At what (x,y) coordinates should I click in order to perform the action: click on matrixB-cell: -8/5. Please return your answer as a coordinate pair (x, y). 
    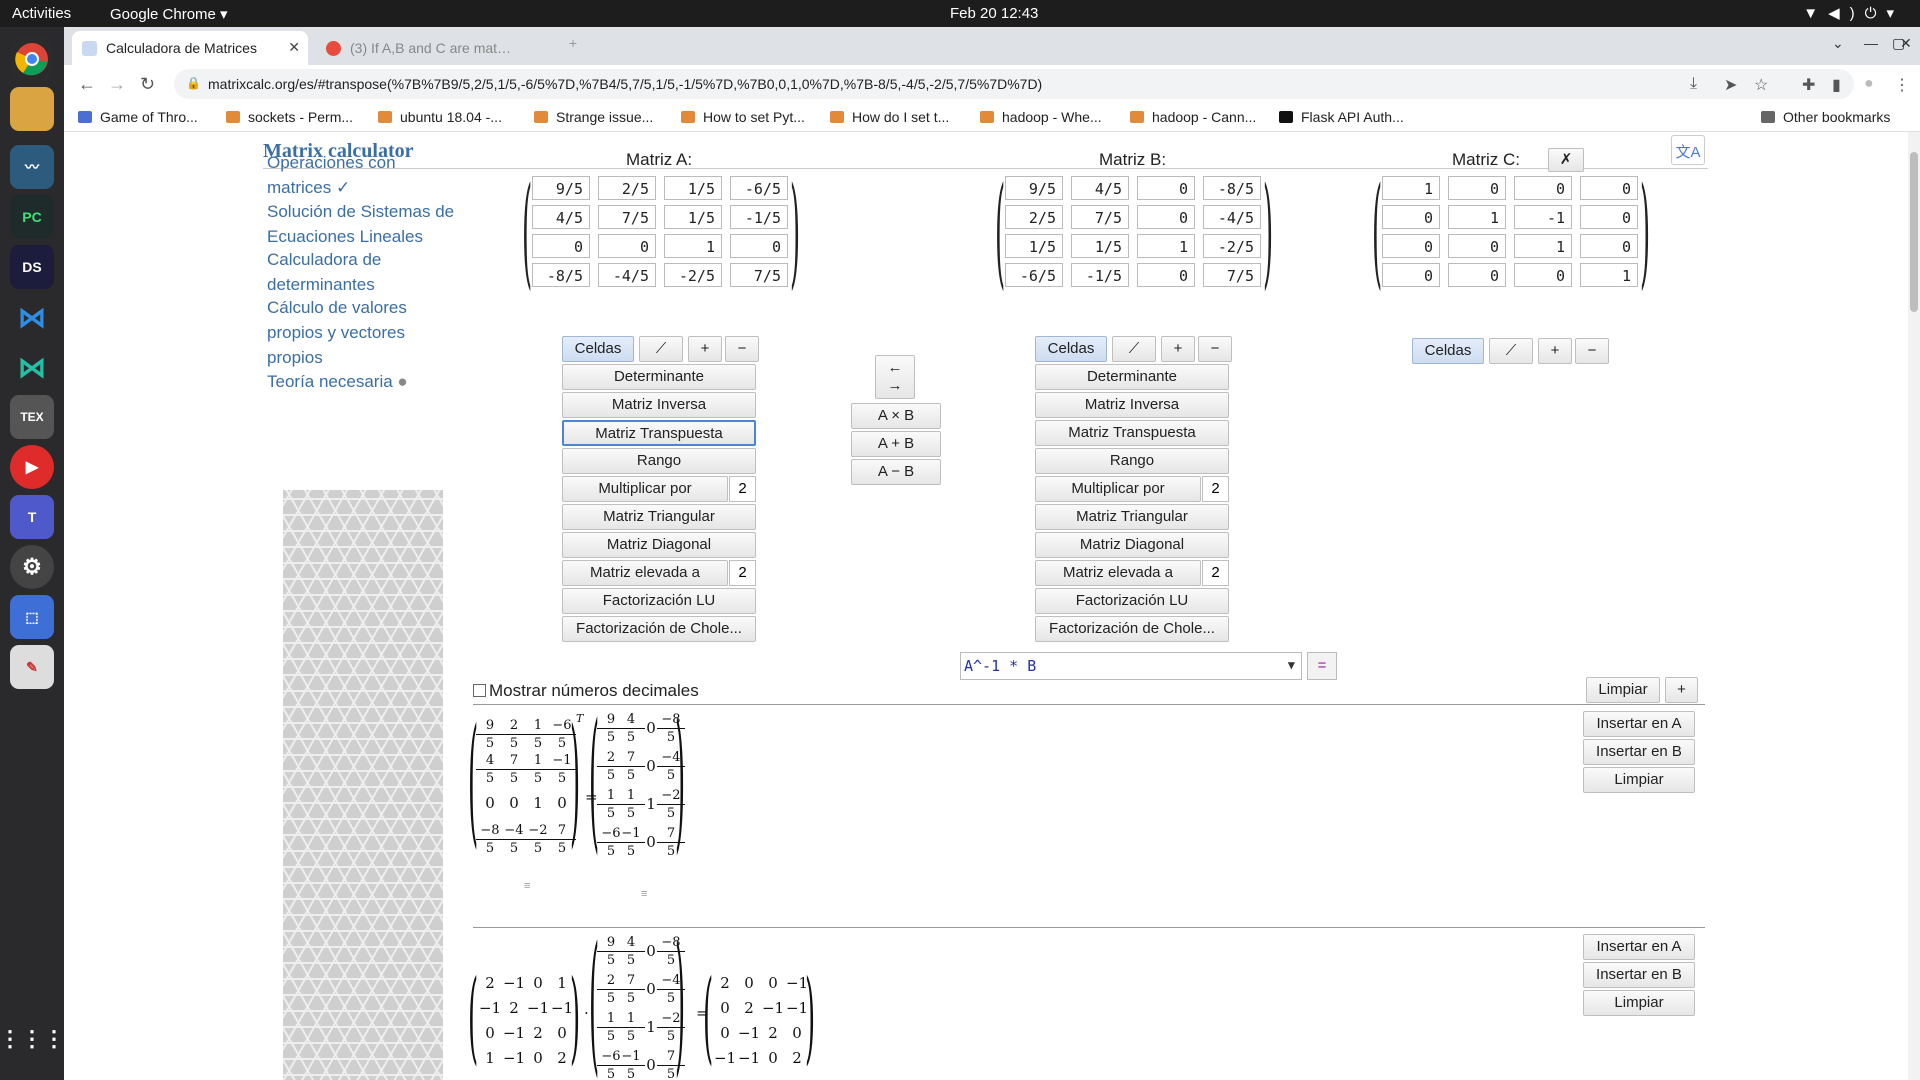
    Looking at the image, I should click on (1232, 188).